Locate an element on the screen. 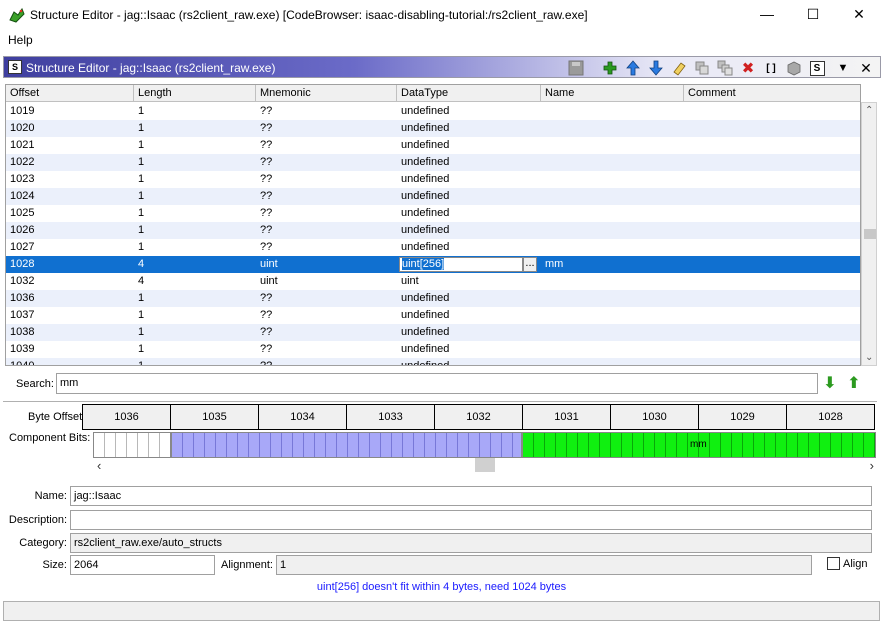 The height and width of the screenshot is (624, 883). table-row: 1021 1?? undefined is located at coordinates (433, 145).